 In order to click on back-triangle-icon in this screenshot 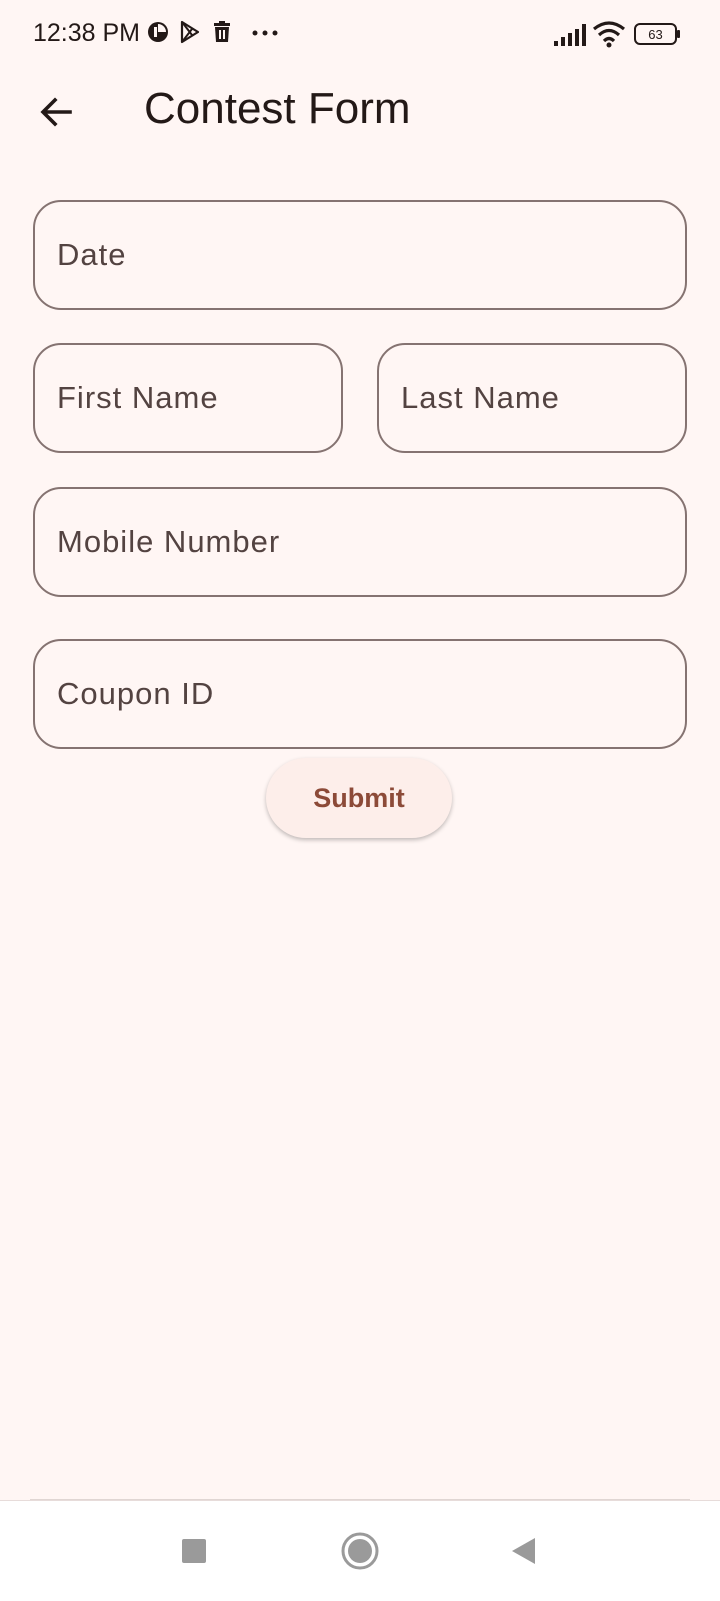, I will do `click(523, 1551)`.